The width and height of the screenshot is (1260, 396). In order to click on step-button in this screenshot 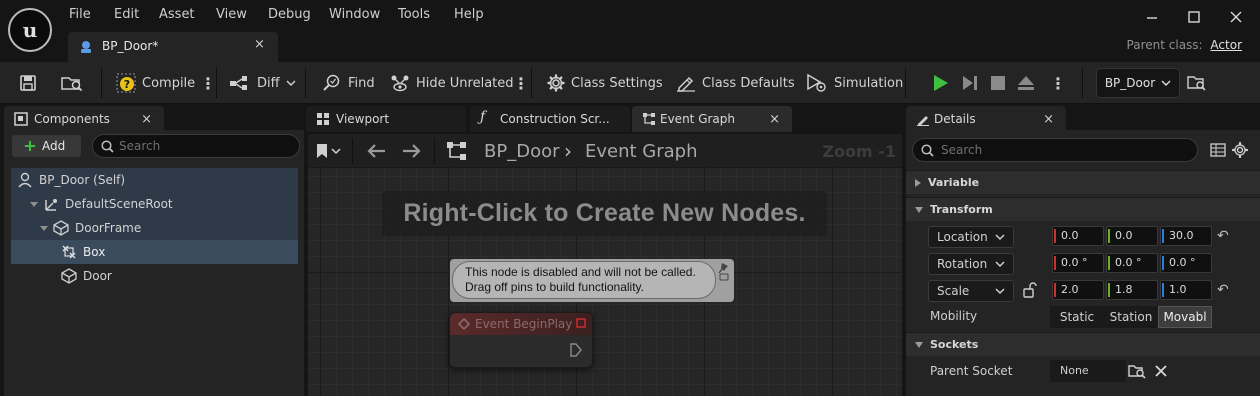, I will do `click(970, 83)`.